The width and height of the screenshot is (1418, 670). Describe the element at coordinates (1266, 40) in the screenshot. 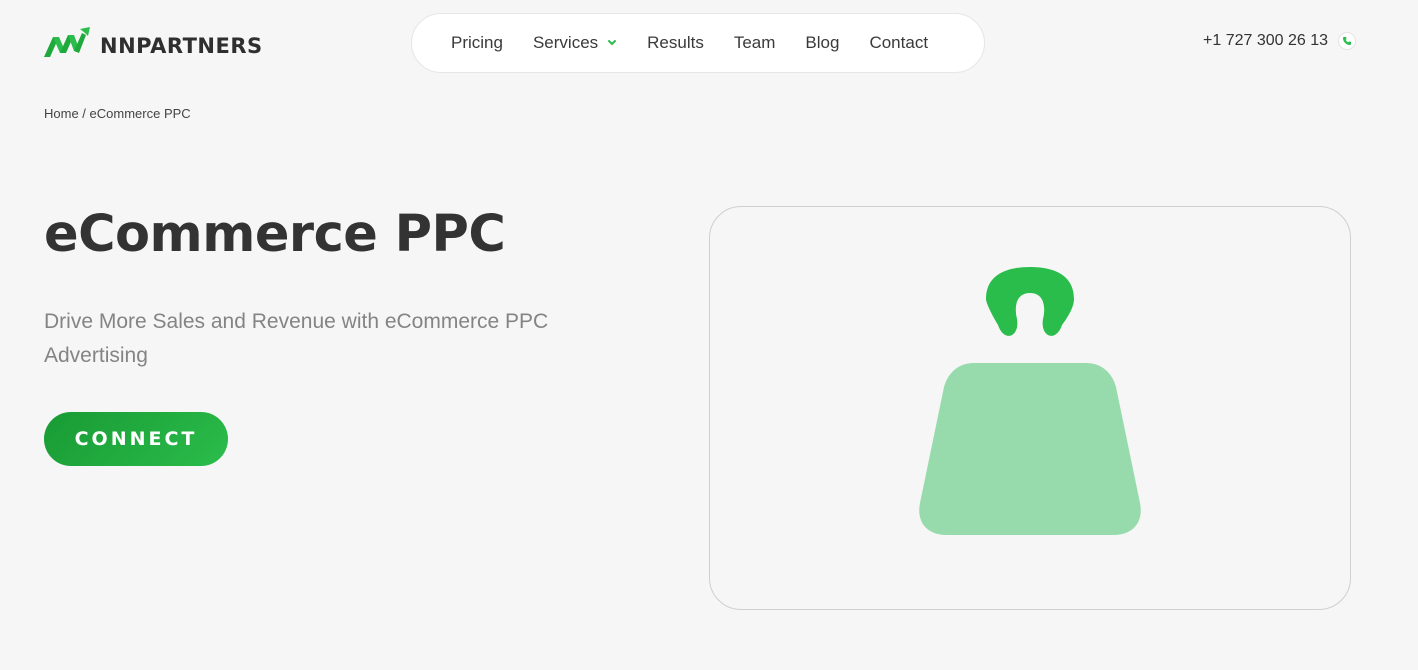

I see `phone-number: +1 727 300 26 13` at that location.